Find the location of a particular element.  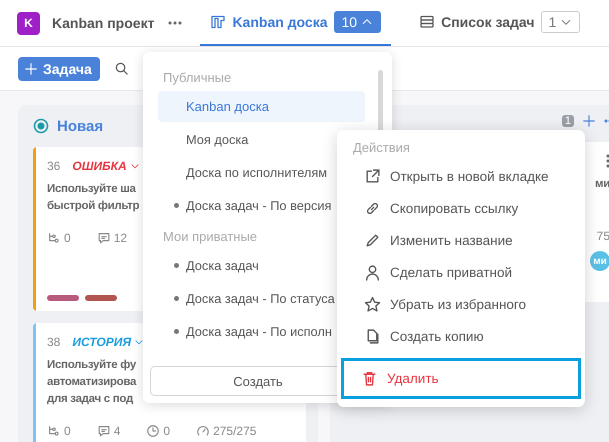

task-title: быстрой фильтр is located at coordinates (93, 206).